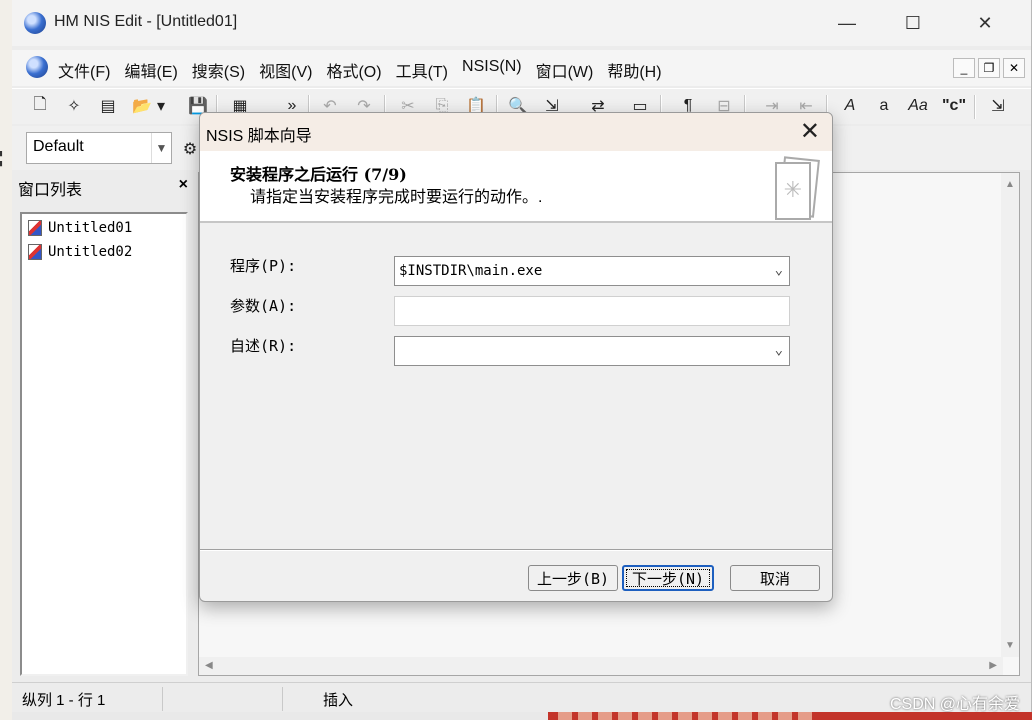 This screenshot has width=1032, height=720. What do you see at coordinates (1010, 415) in the screenshot?
I see `vertical-scrollbar: ▲ ▼` at bounding box center [1010, 415].